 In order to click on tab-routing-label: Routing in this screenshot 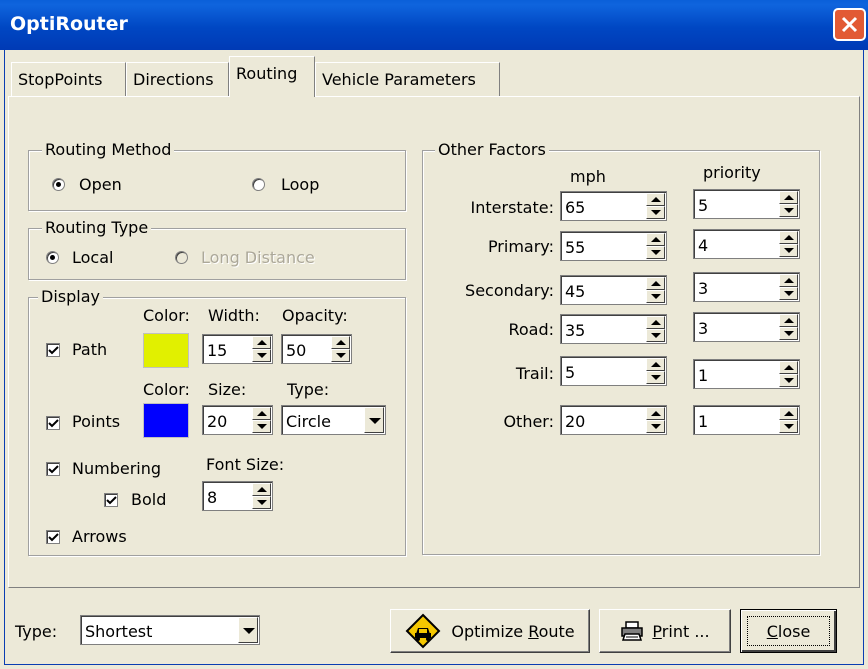, I will do `click(267, 73)`.